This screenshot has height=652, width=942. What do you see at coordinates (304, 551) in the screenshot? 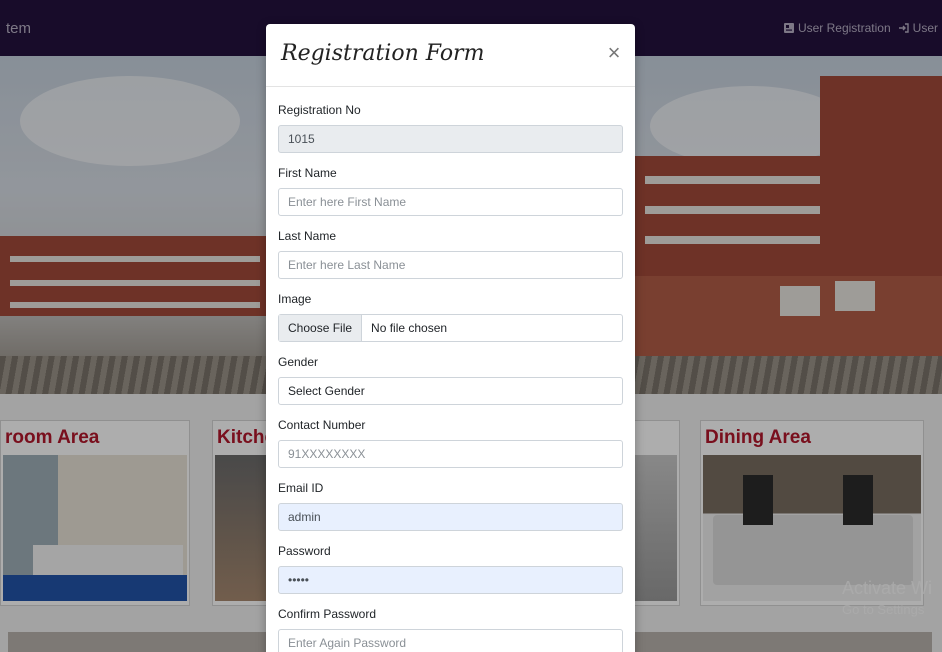
I see `password-label: Password` at bounding box center [304, 551].